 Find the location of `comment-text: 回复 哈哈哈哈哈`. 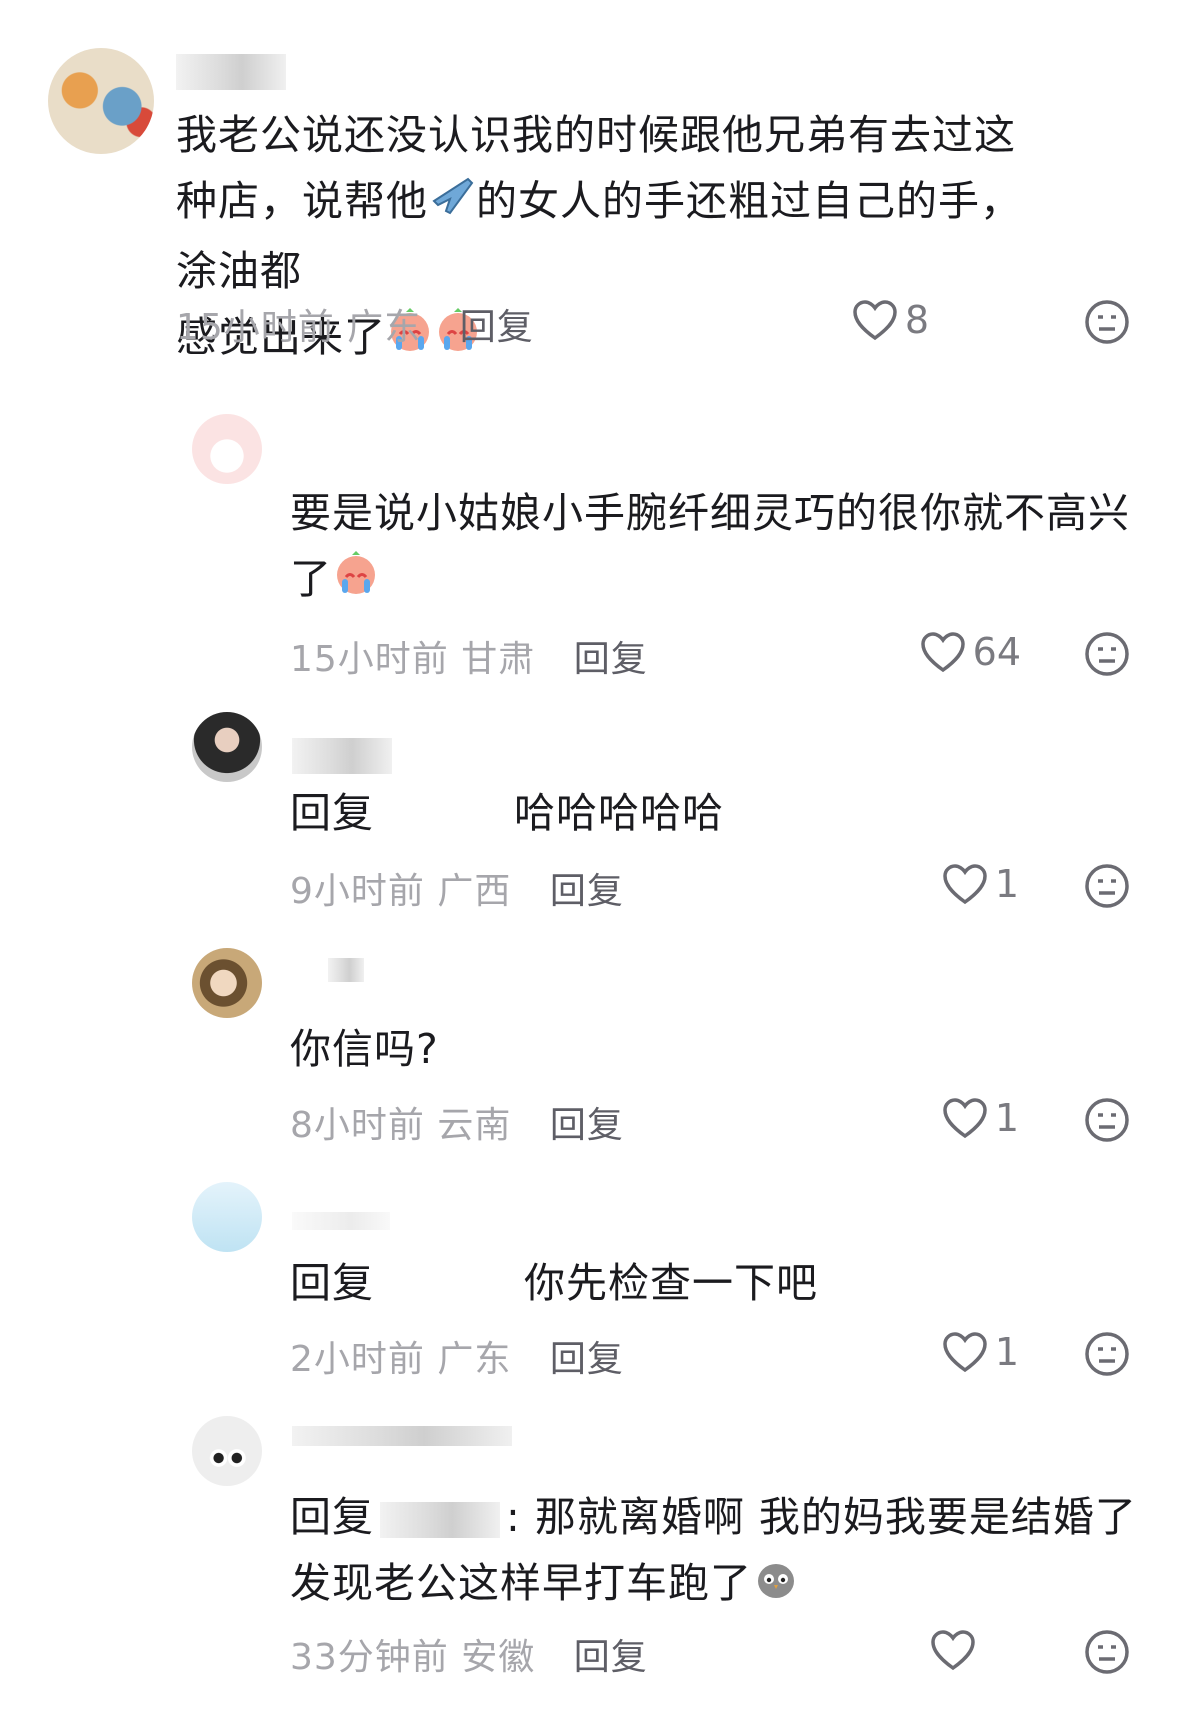

comment-text: 回复 哈哈哈哈哈 is located at coordinates (710, 813).